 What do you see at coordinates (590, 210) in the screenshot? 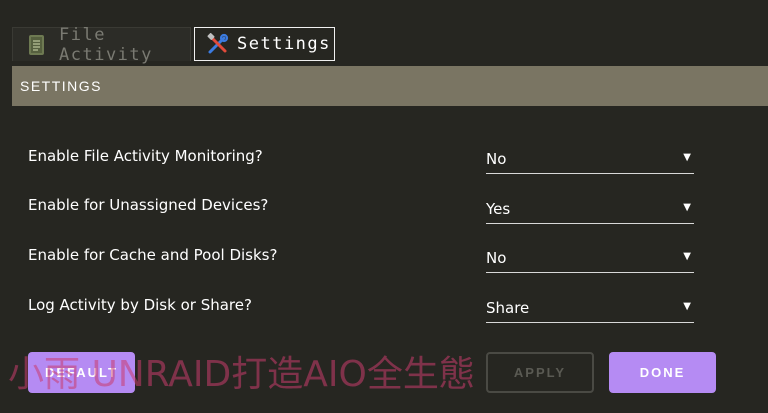
I see `select-unassigned: Yes ▼` at bounding box center [590, 210].